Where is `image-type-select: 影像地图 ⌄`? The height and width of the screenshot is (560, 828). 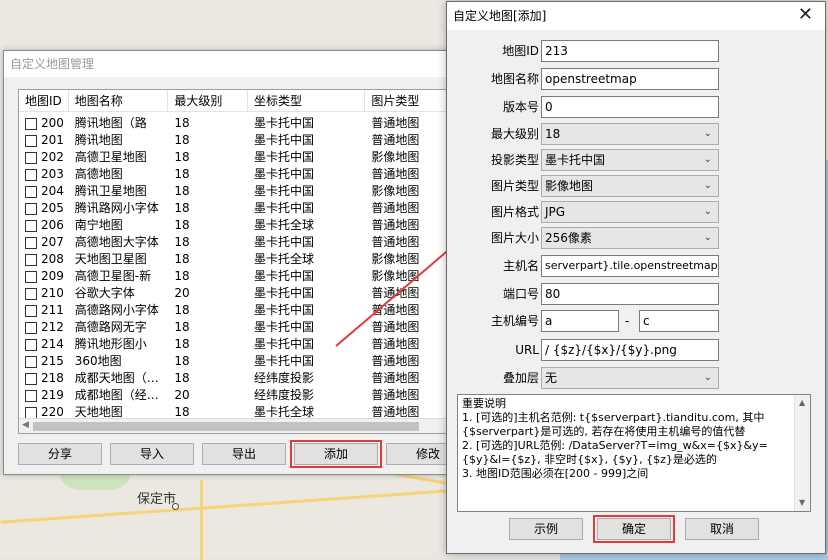
image-type-select: 影像地图 ⌄ is located at coordinates (630, 186).